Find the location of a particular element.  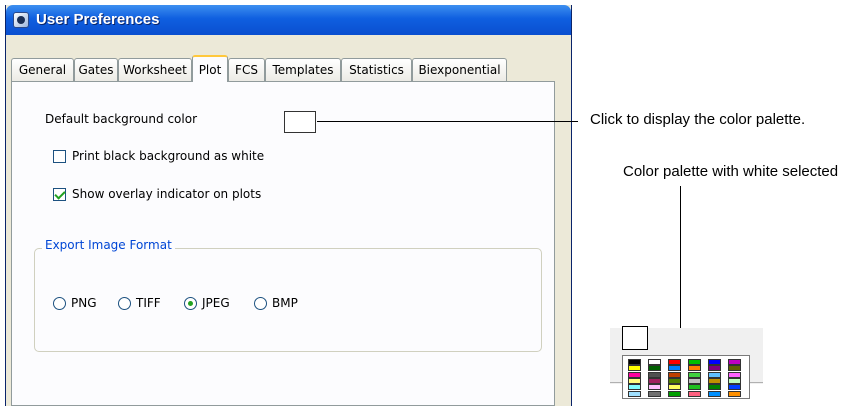

show-overlay-indicator-label: Show overlay indicator on plots is located at coordinates (167, 194).